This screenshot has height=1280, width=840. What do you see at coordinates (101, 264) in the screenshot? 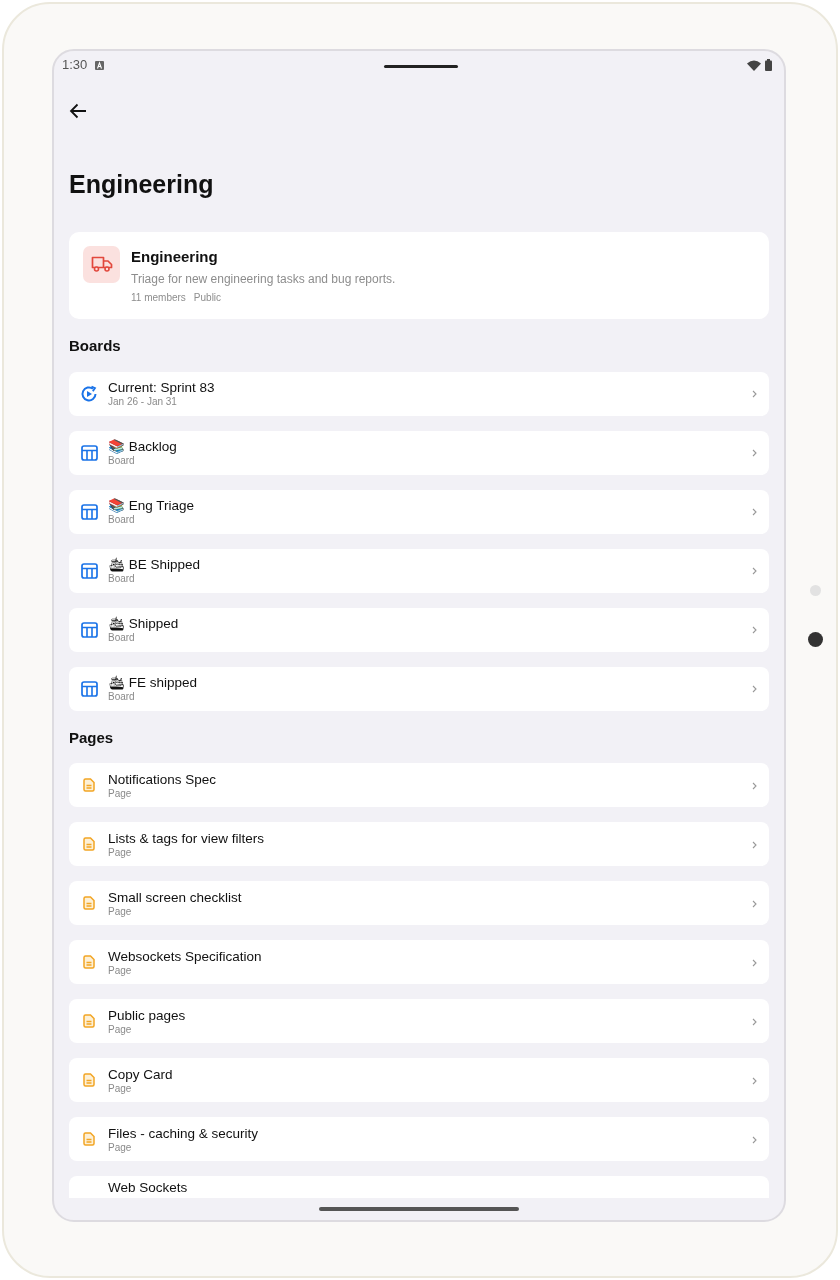
I see `truck-icon` at bounding box center [101, 264].